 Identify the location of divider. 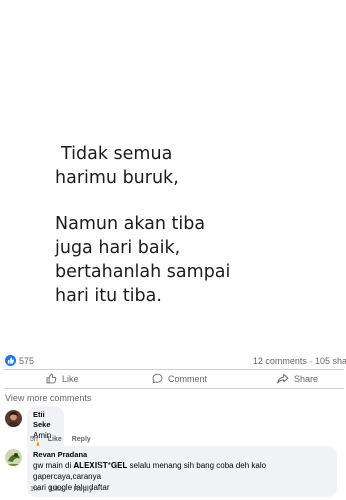
(174, 388).